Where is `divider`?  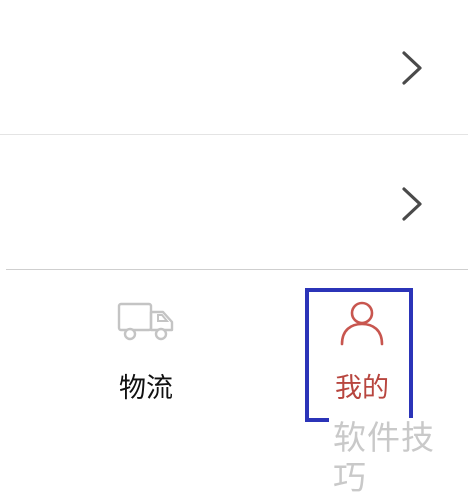 divider is located at coordinates (234, 134).